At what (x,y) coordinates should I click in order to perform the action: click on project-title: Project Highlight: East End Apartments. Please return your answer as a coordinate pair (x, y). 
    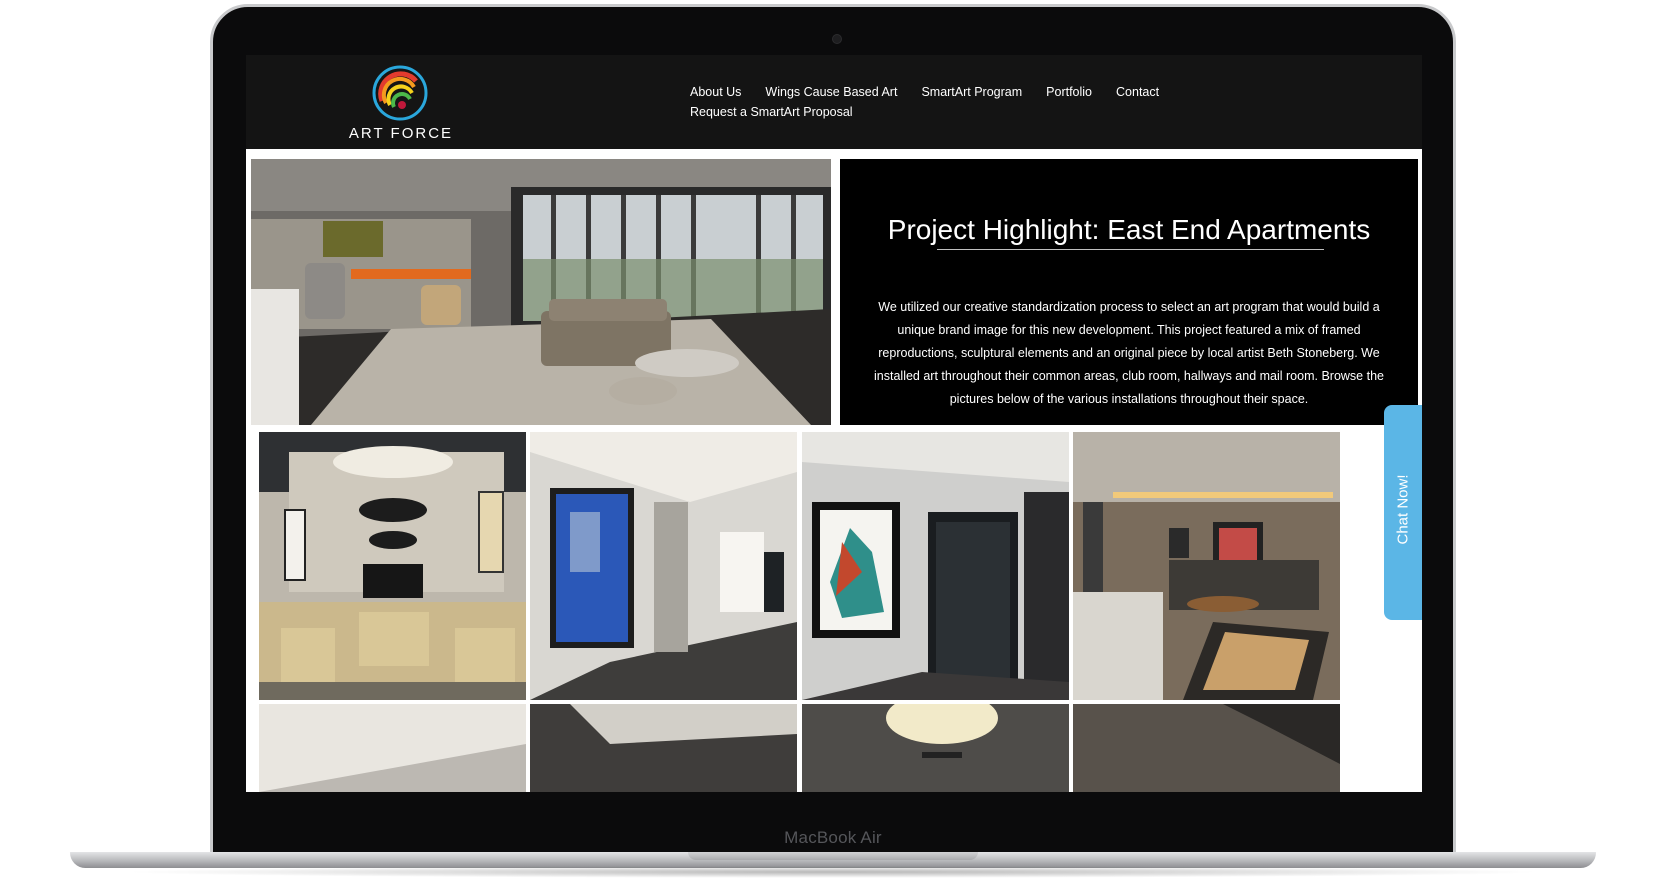
    Looking at the image, I should click on (1129, 229).